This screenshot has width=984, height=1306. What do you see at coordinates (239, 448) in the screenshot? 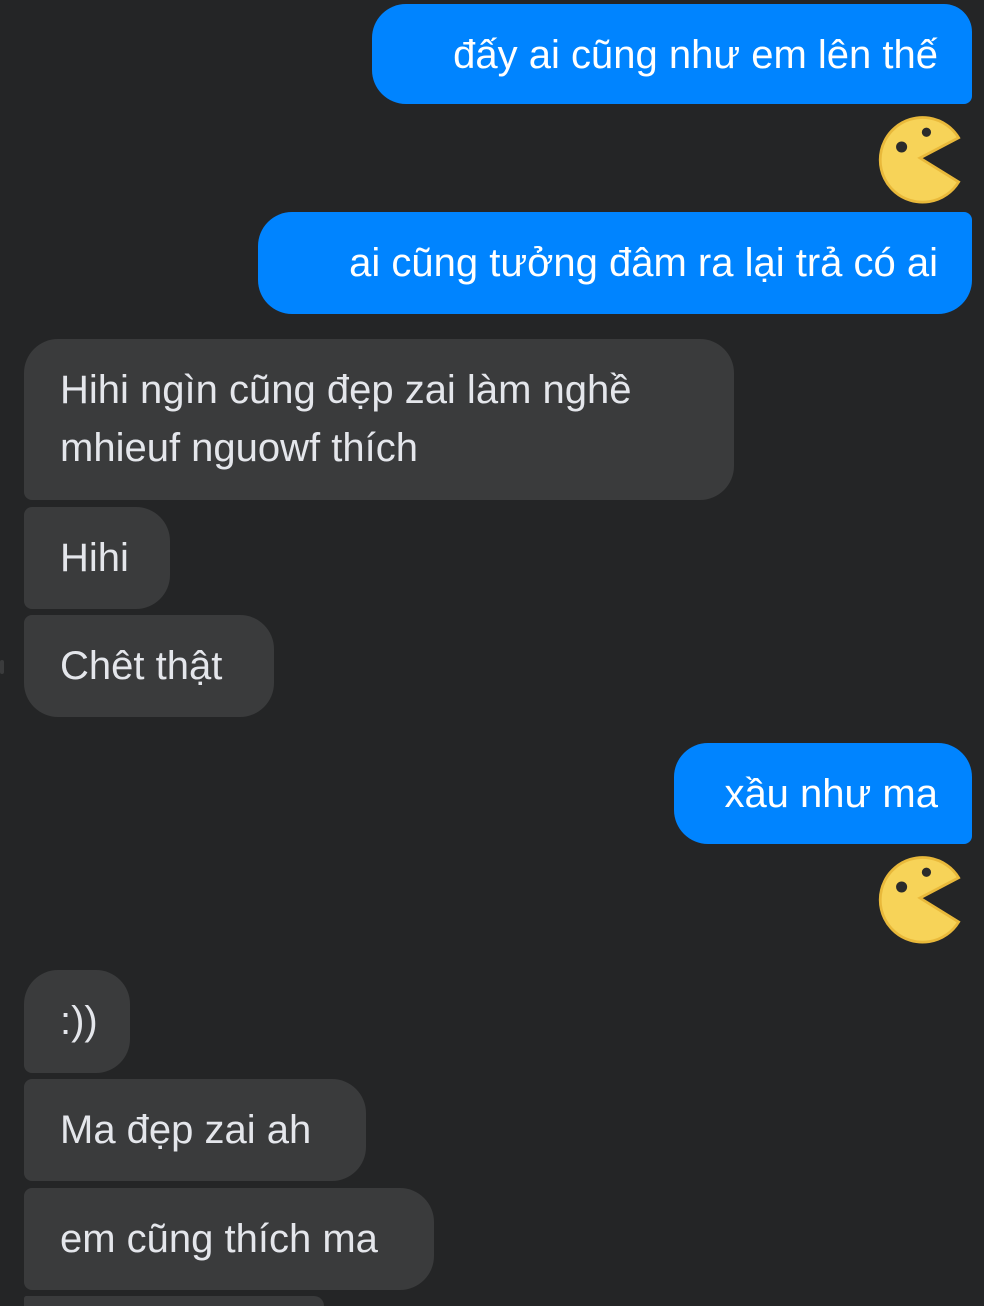
I see `message-text-line: mhieuf nguowf thích` at bounding box center [239, 448].